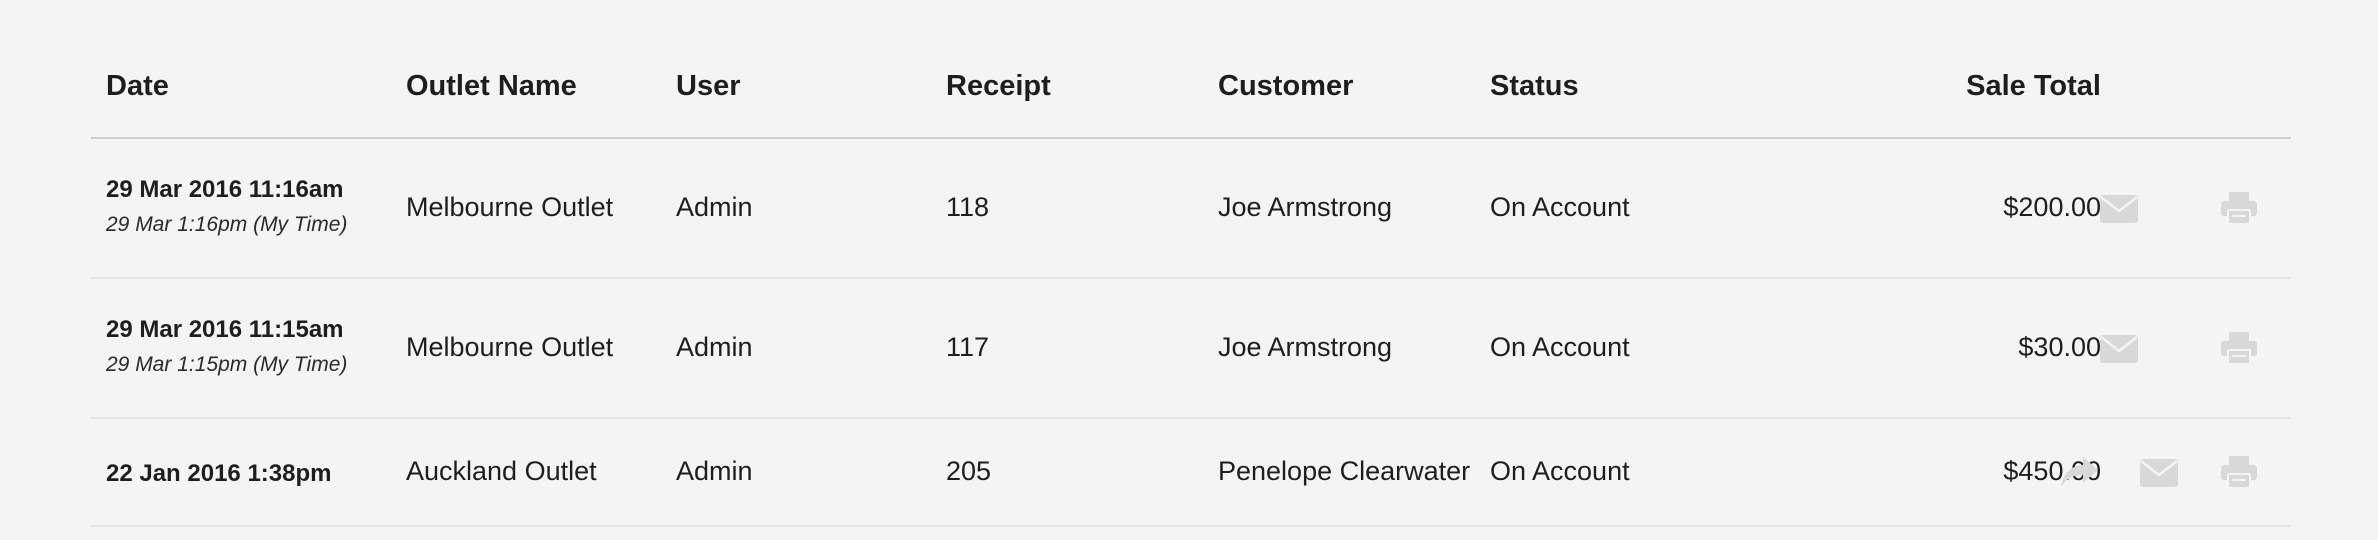 The height and width of the screenshot is (540, 2378). What do you see at coordinates (2052, 471) in the screenshot?
I see `sale-total: $450.00` at bounding box center [2052, 471].